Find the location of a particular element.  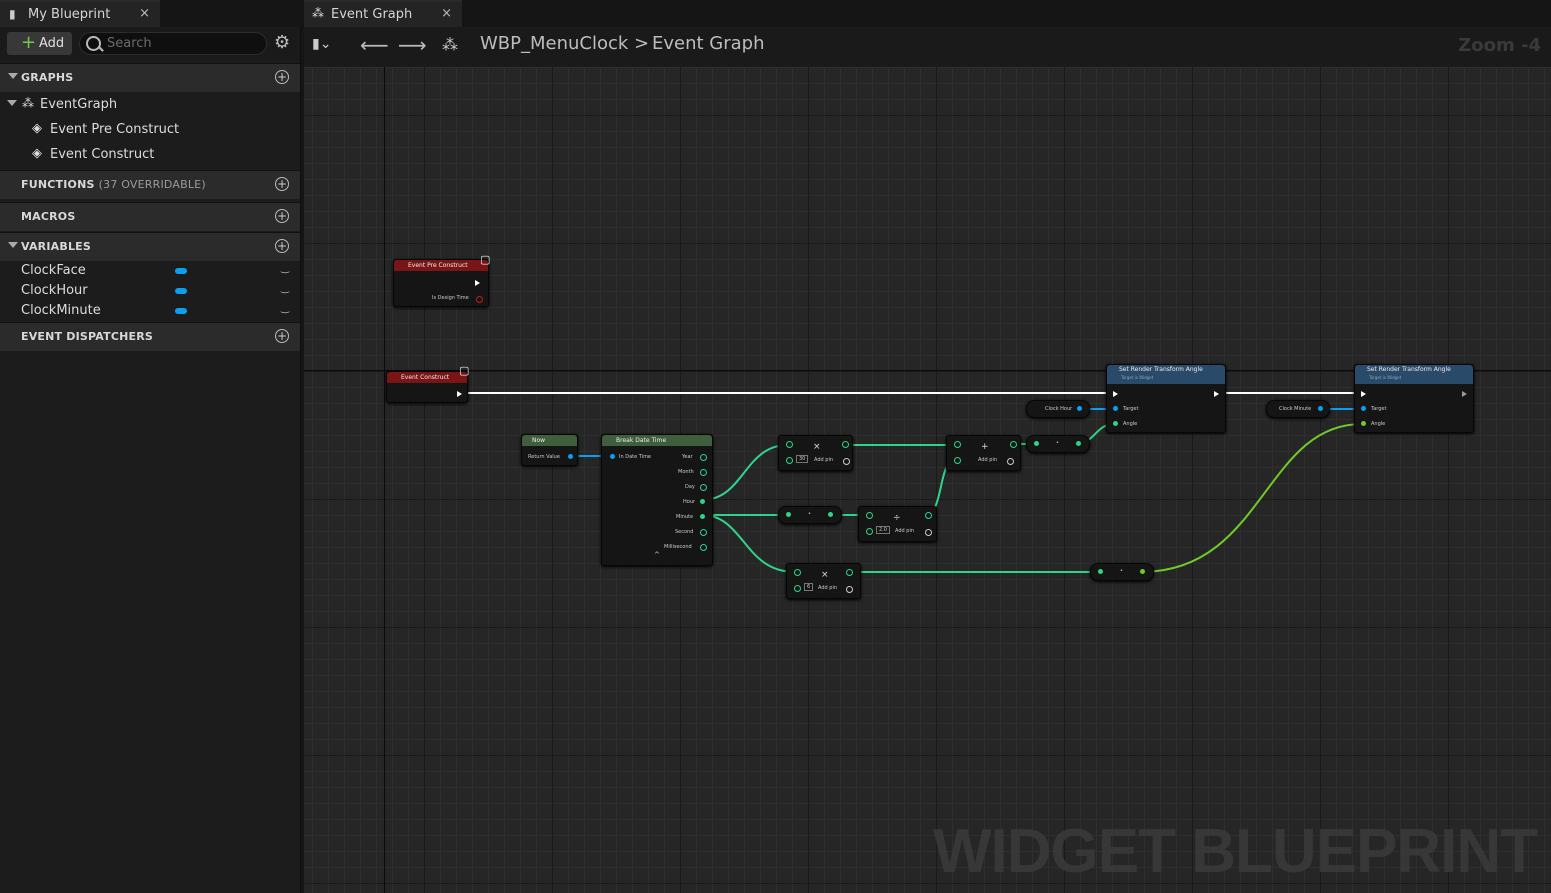

chevron-down-icon is located at coordinates (12, 103).